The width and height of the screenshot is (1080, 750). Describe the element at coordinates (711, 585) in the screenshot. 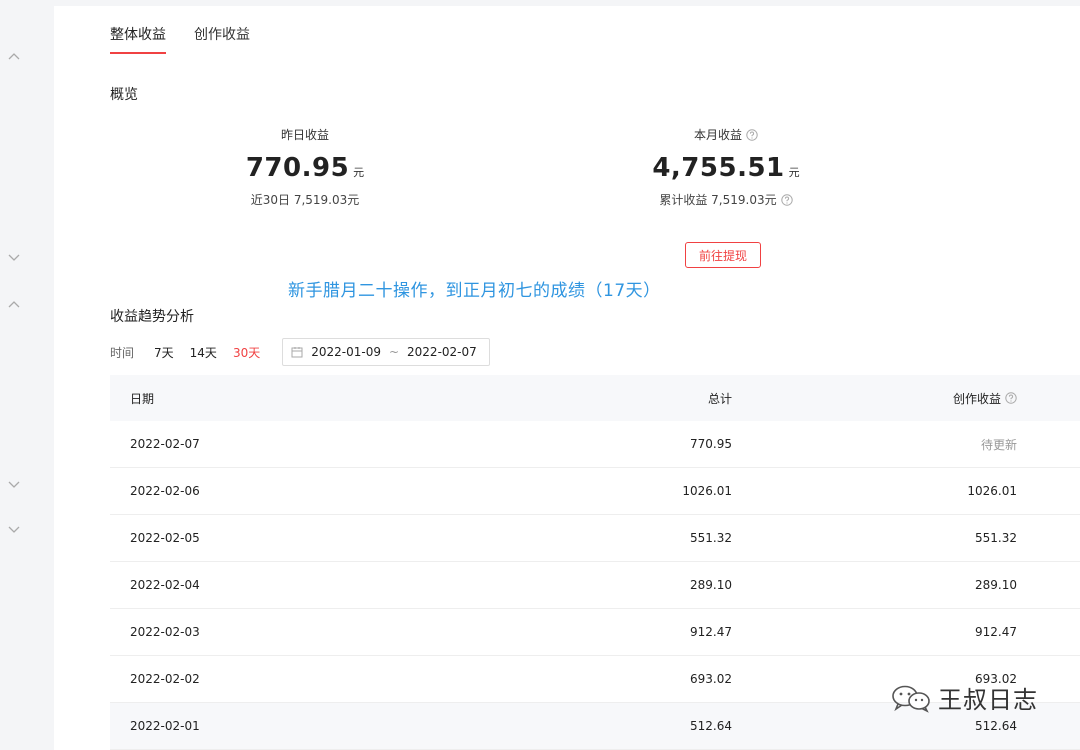

I see `row-total: 289.10` at that location.